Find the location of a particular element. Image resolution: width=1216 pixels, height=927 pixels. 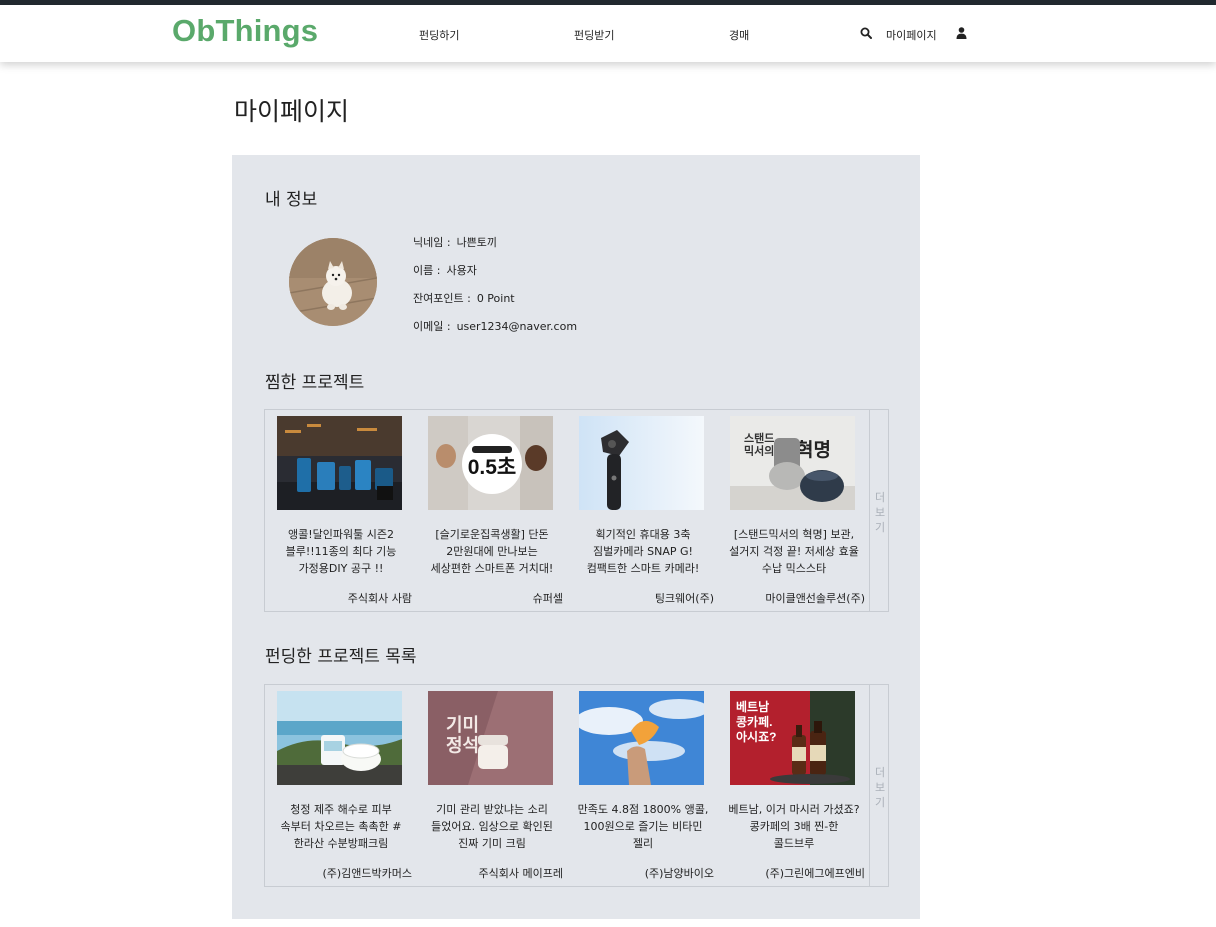

points-row: 잔여포인트 : 0 Point is located at coordinates (464, 298).